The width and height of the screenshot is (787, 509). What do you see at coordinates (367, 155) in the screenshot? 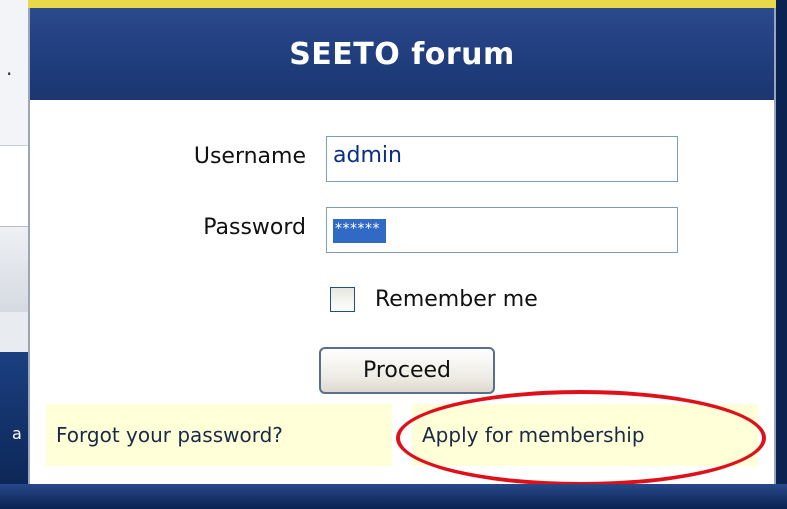
I see `username-value: admin` at bounding box center [367, 155].